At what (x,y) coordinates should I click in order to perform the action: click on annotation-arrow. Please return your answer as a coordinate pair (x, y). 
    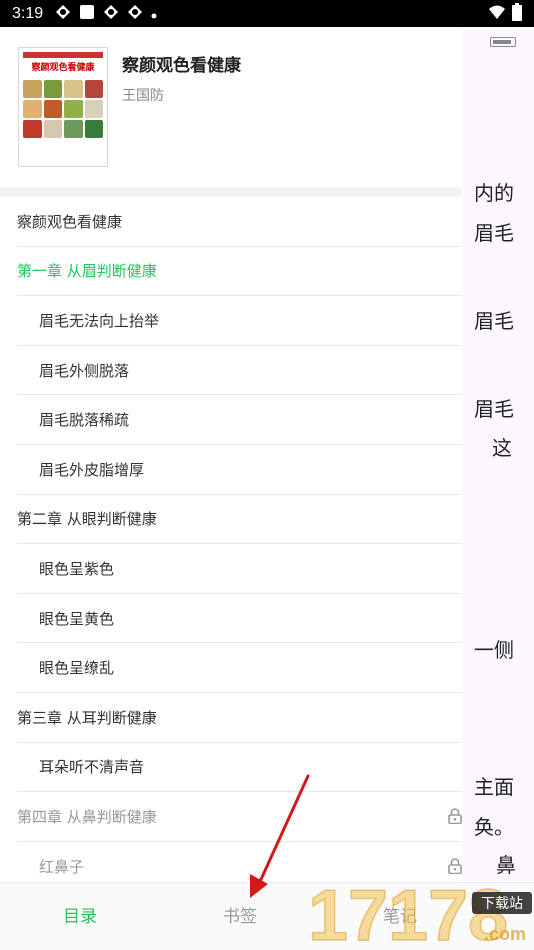
    Looking at the image, I should click on (280, 836).